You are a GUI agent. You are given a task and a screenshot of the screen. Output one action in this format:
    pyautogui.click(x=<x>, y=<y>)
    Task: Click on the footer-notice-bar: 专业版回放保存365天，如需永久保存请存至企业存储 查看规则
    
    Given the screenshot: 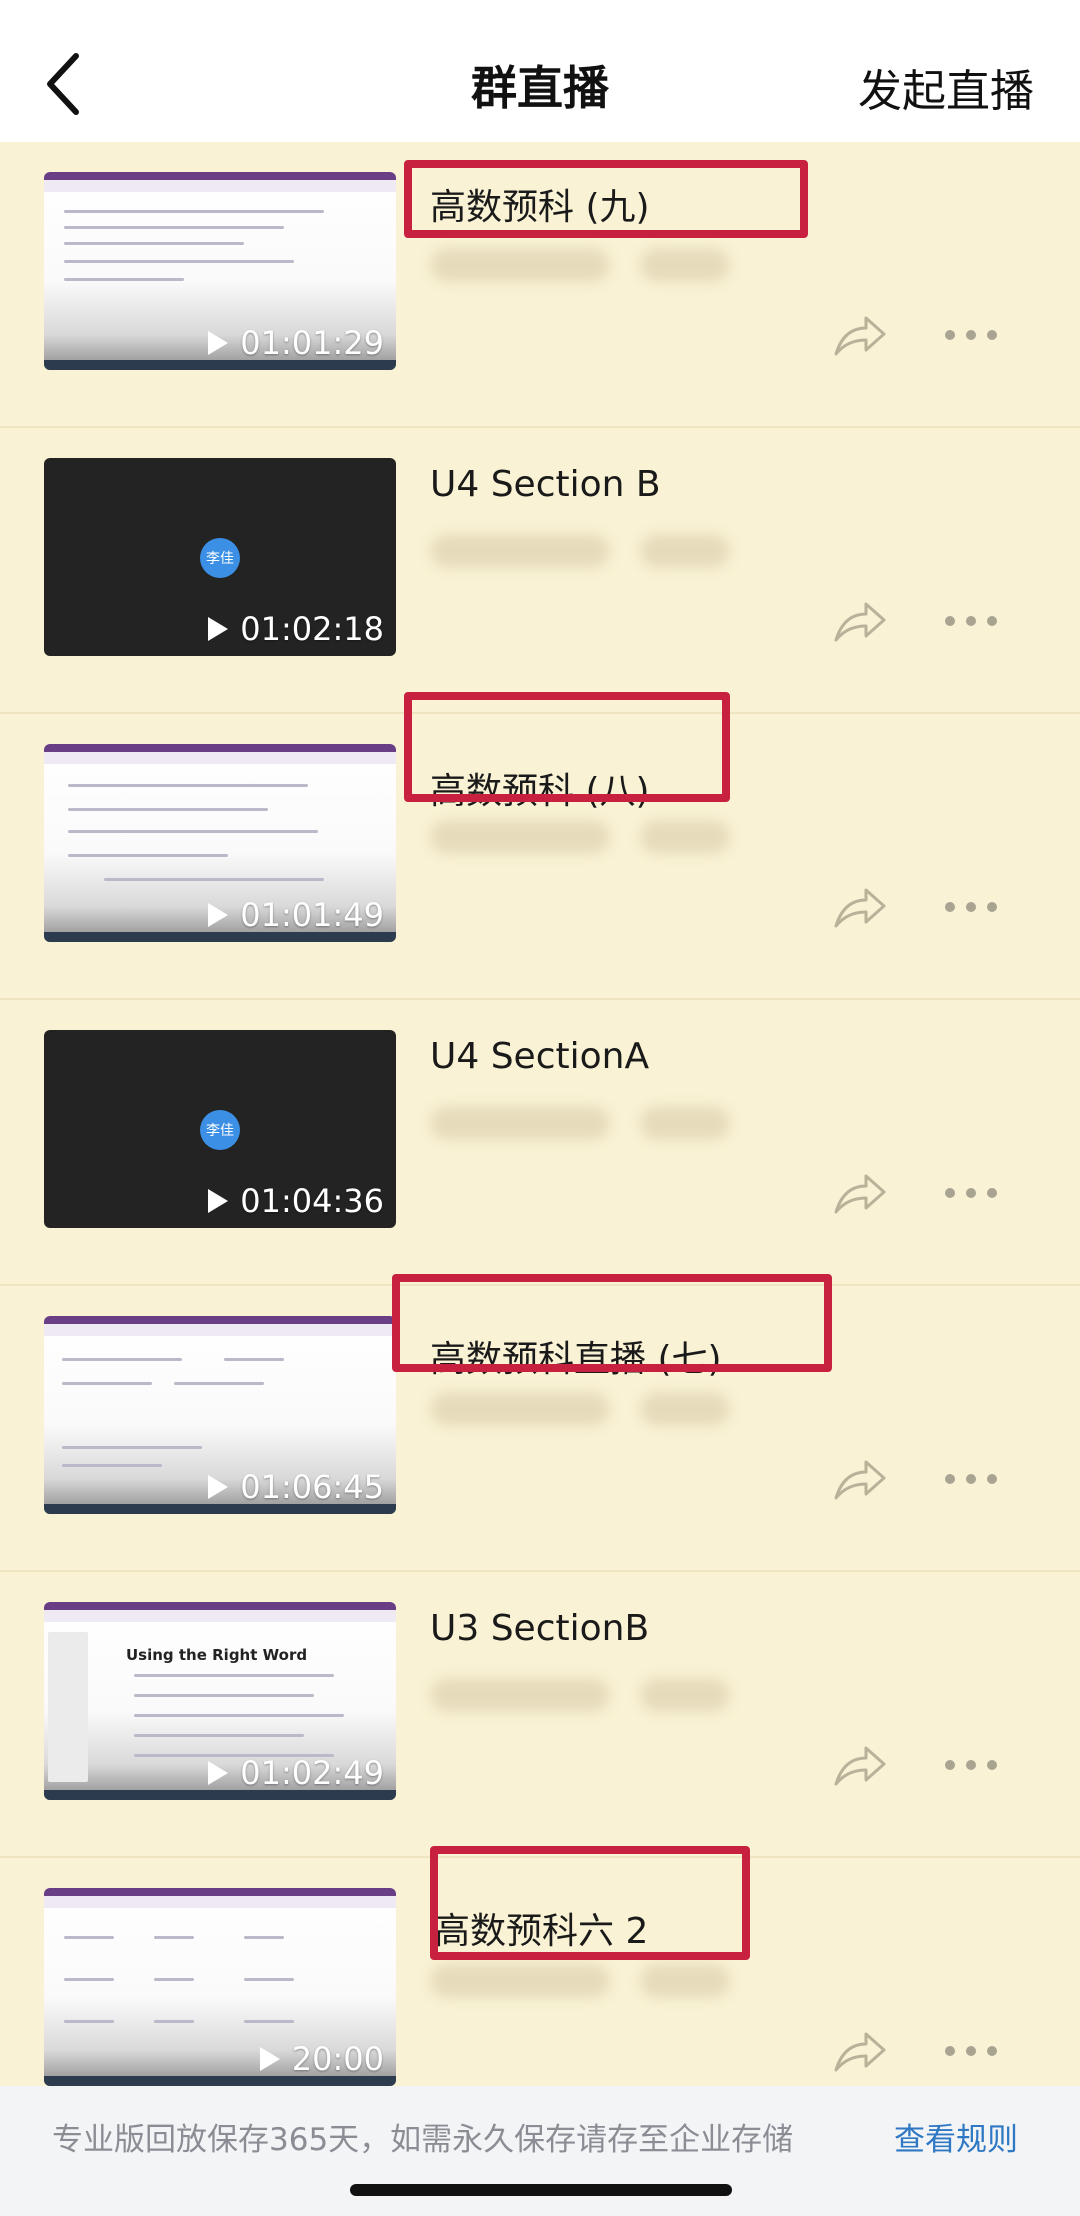 What is the action you would take?
    pyautogui.click(x=540, y=2151)
    